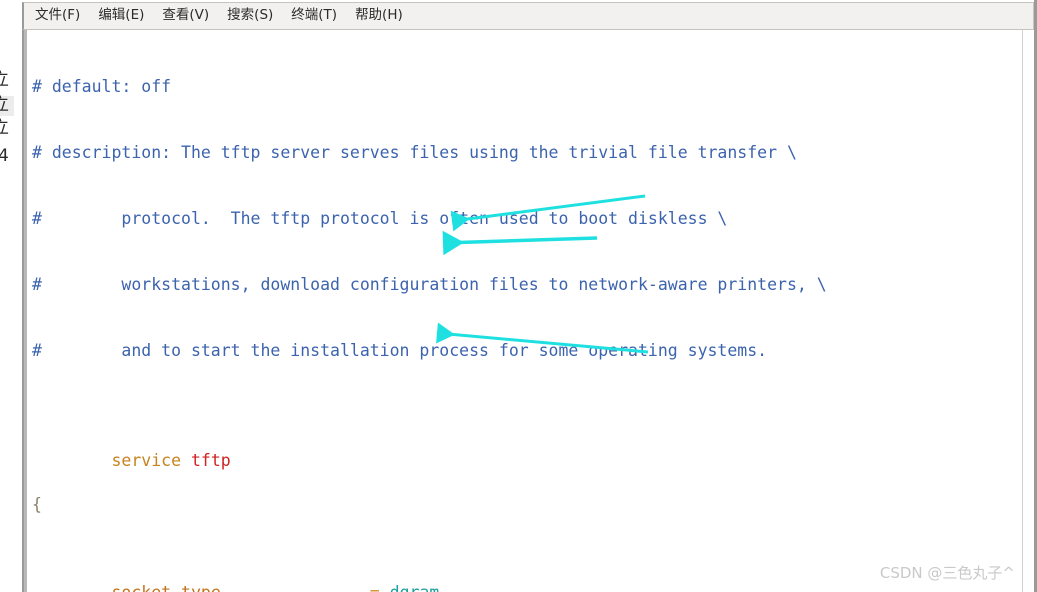 This screenshot has width=1037, height=592. Describe the element at coordinates (4, 128) in the screenshot. I see `gutter-char-3: 立` at that location.